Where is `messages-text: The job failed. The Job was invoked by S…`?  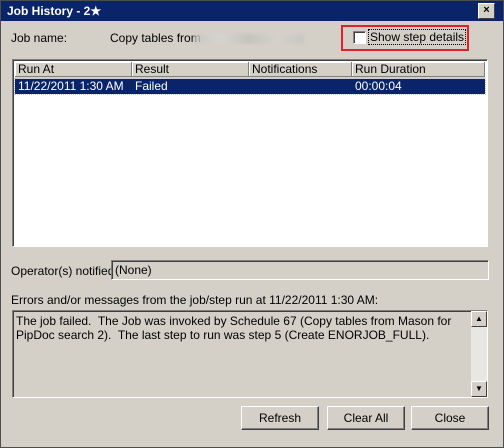 messages-text: The job failed. The Job was invoked by S… is located at coordinates (235, 328).